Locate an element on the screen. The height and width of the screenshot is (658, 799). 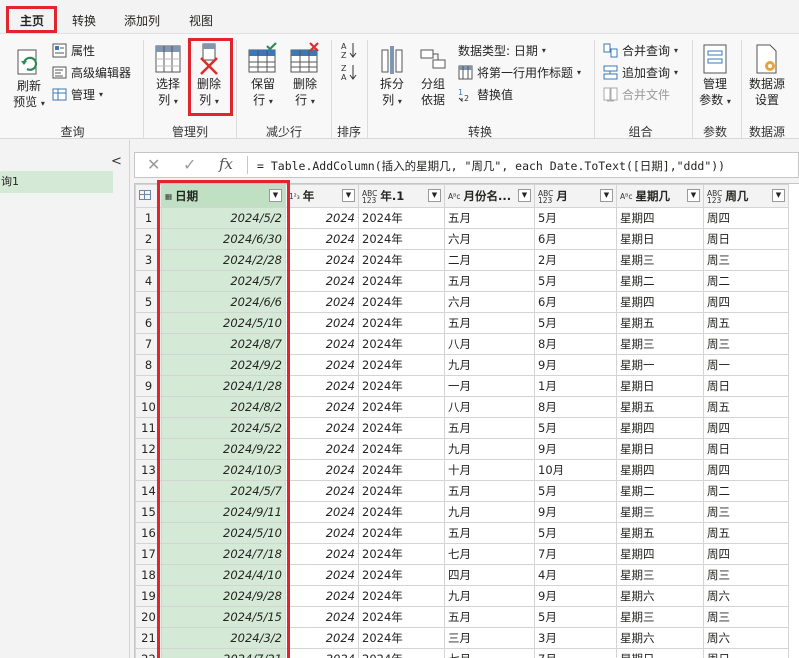
cell-month-name: 二月 is located at coordinates (489, 260).